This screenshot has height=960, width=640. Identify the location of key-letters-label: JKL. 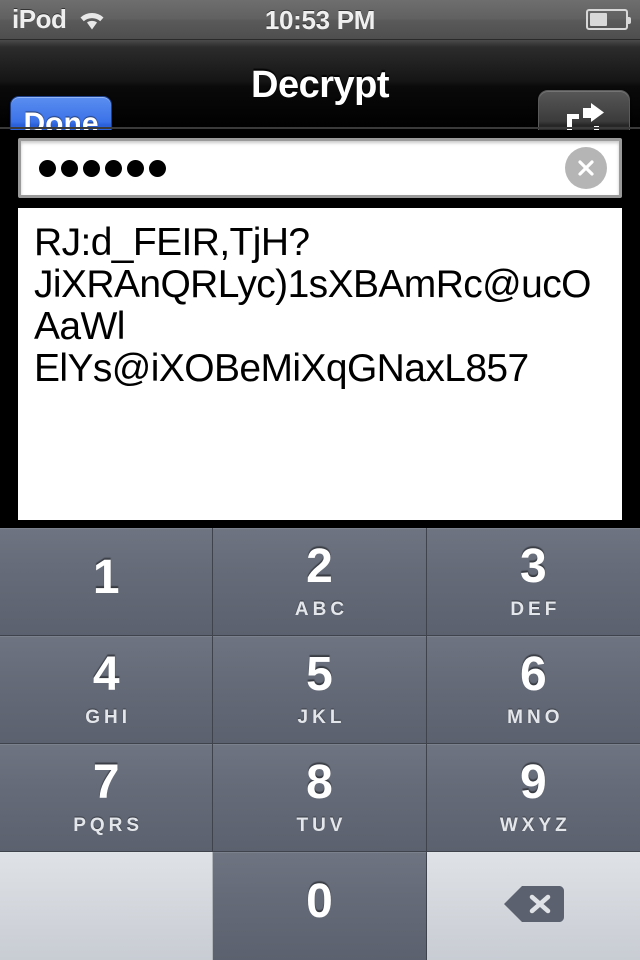
(321, 717).